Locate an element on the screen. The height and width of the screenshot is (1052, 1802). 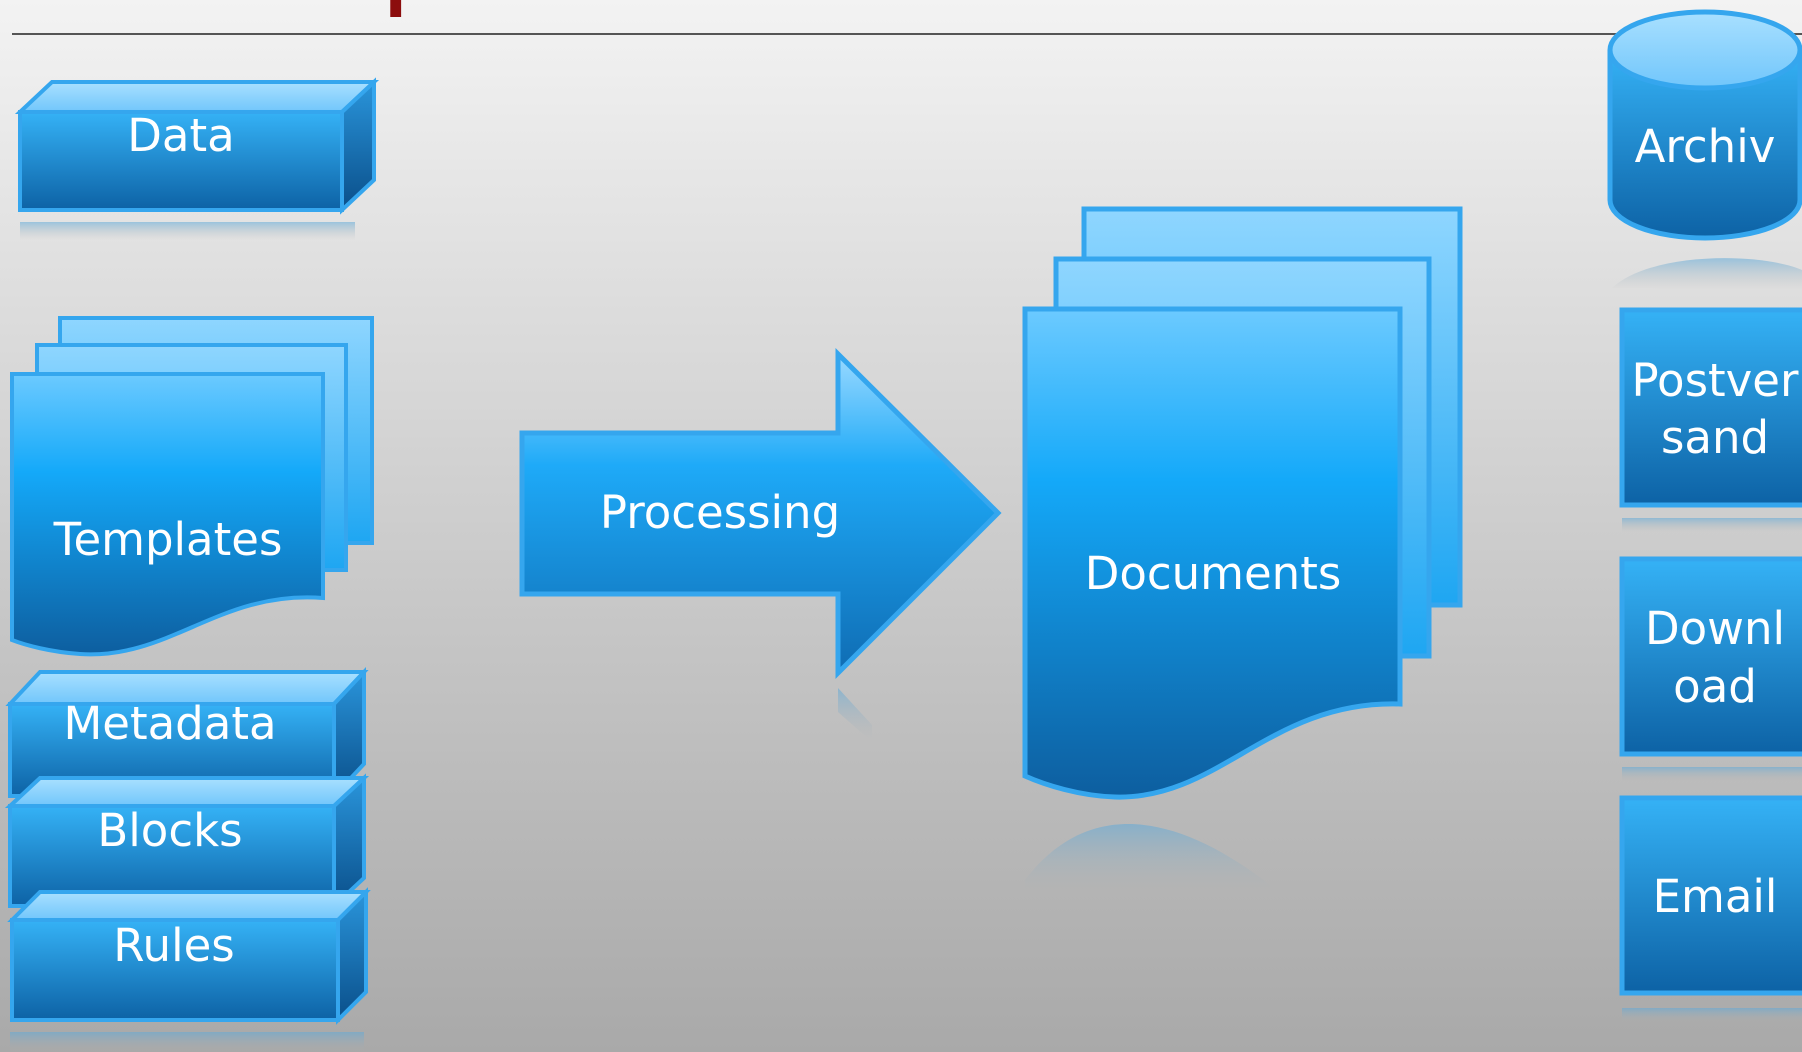
download-reflection is located at coordinates (1712, 774).